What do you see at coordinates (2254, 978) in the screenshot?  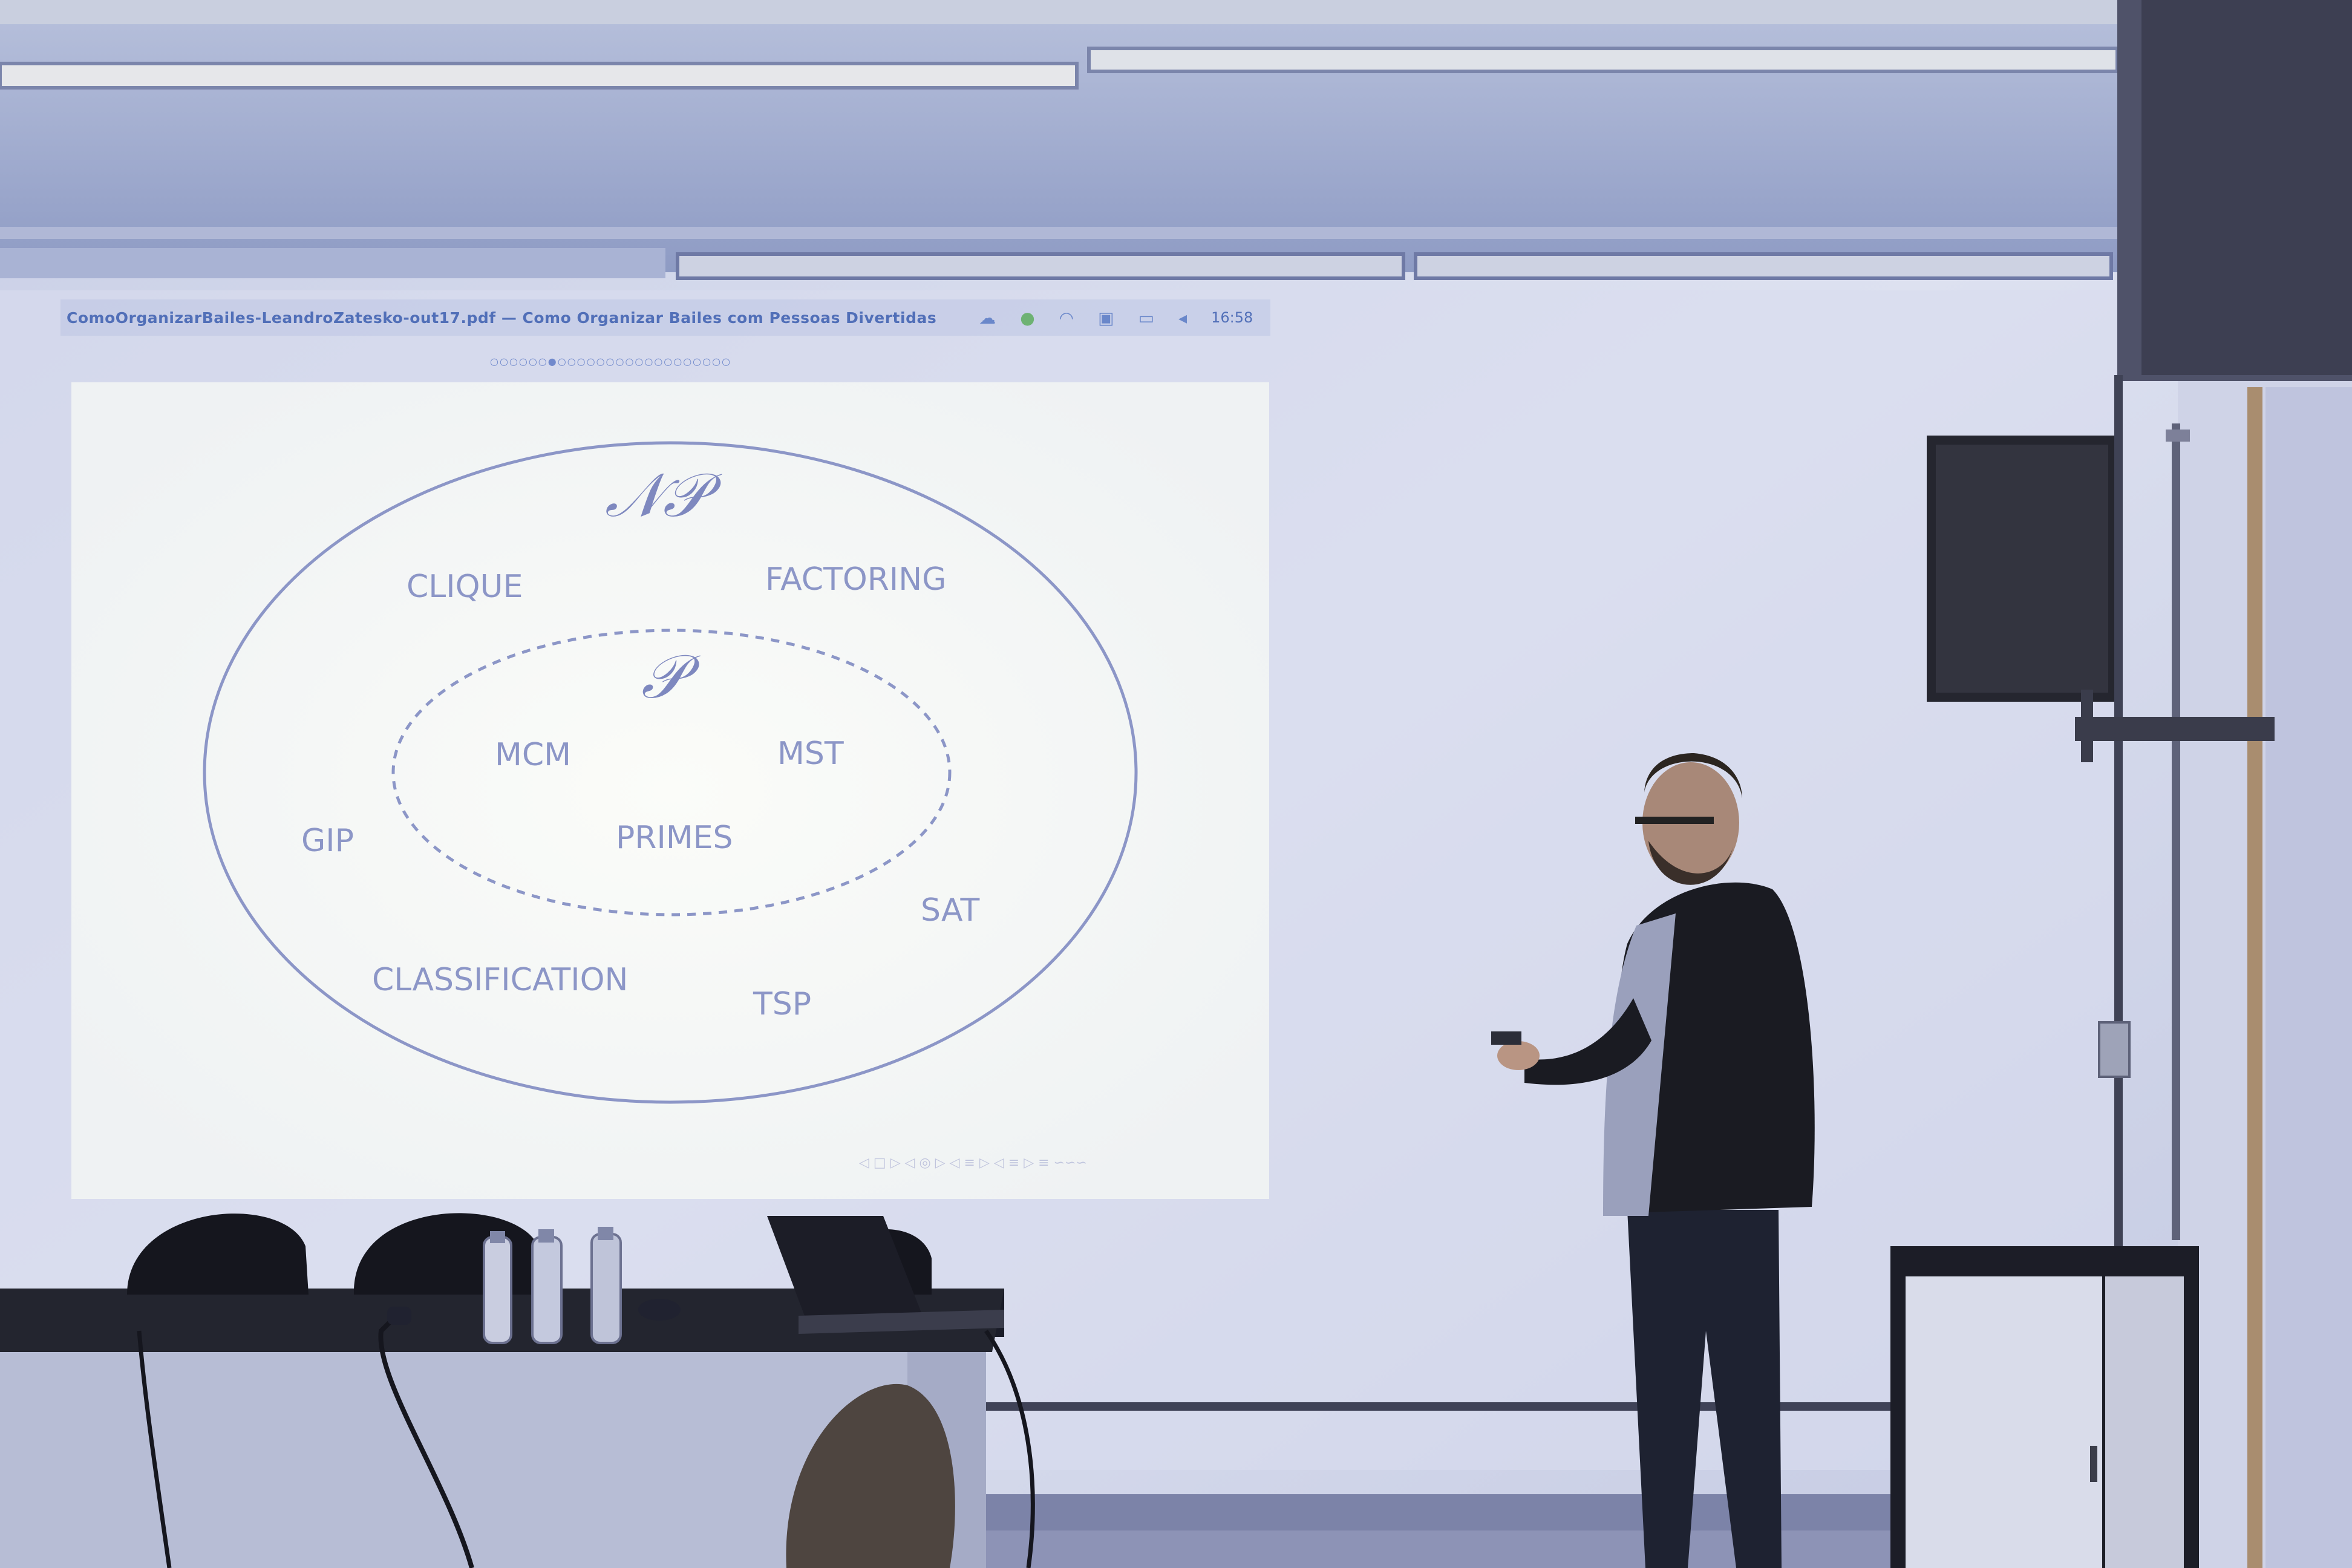 I see `door-edge` at bounding box center [2254, 978].